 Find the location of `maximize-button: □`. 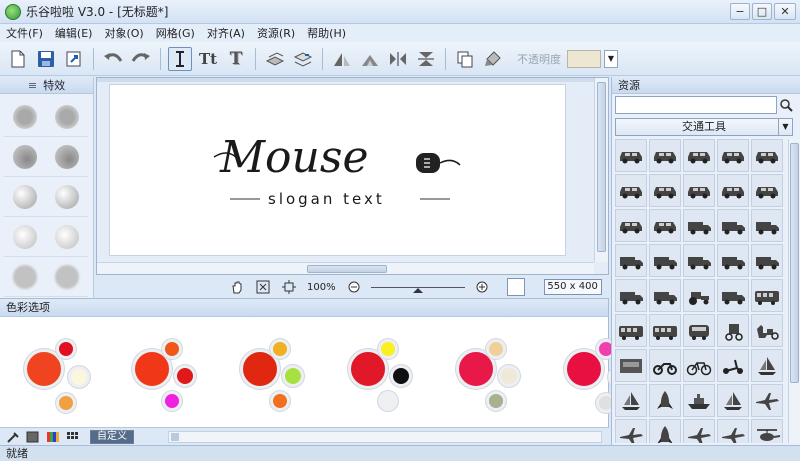

maximize-button: □ is located at coordinates (762, 11).